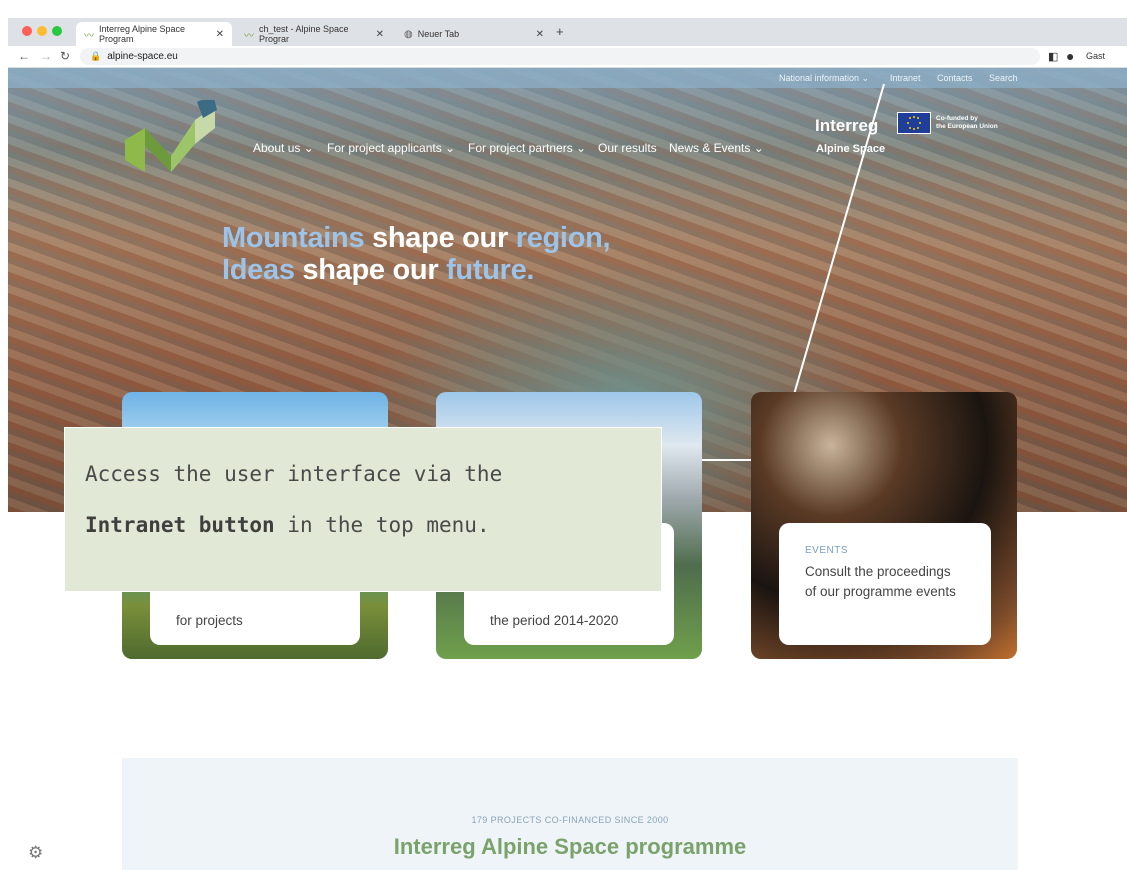  What do you see at coordinates (554, 620) in the screenshot?
I see `card-description: the period 2014-2020` at bounding box center [554, 620].